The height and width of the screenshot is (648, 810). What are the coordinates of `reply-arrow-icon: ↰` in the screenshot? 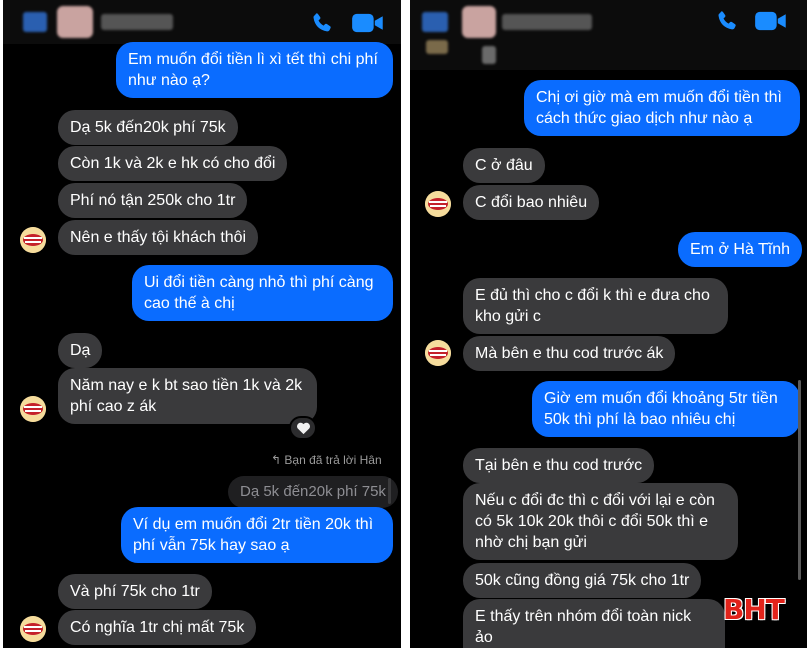 It's located at (278, 460).